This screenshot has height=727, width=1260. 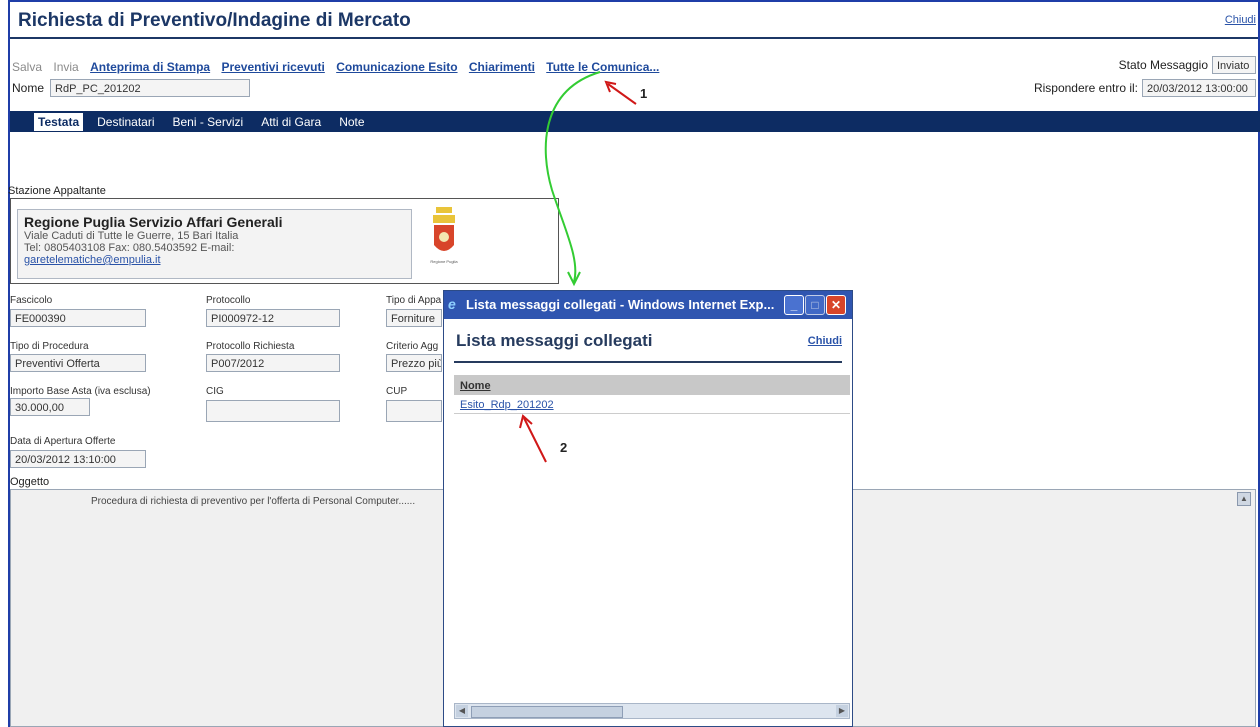 I want to click on annotation-overlay, so click(x=578, y=267).